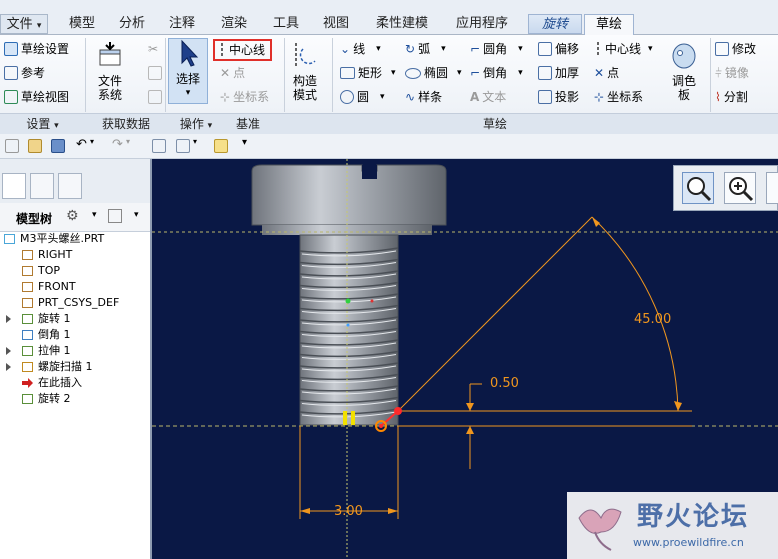  Describe the element at coordinates (243, 50) in the screenshot. I see `centerline-button: 中心线` at that location.